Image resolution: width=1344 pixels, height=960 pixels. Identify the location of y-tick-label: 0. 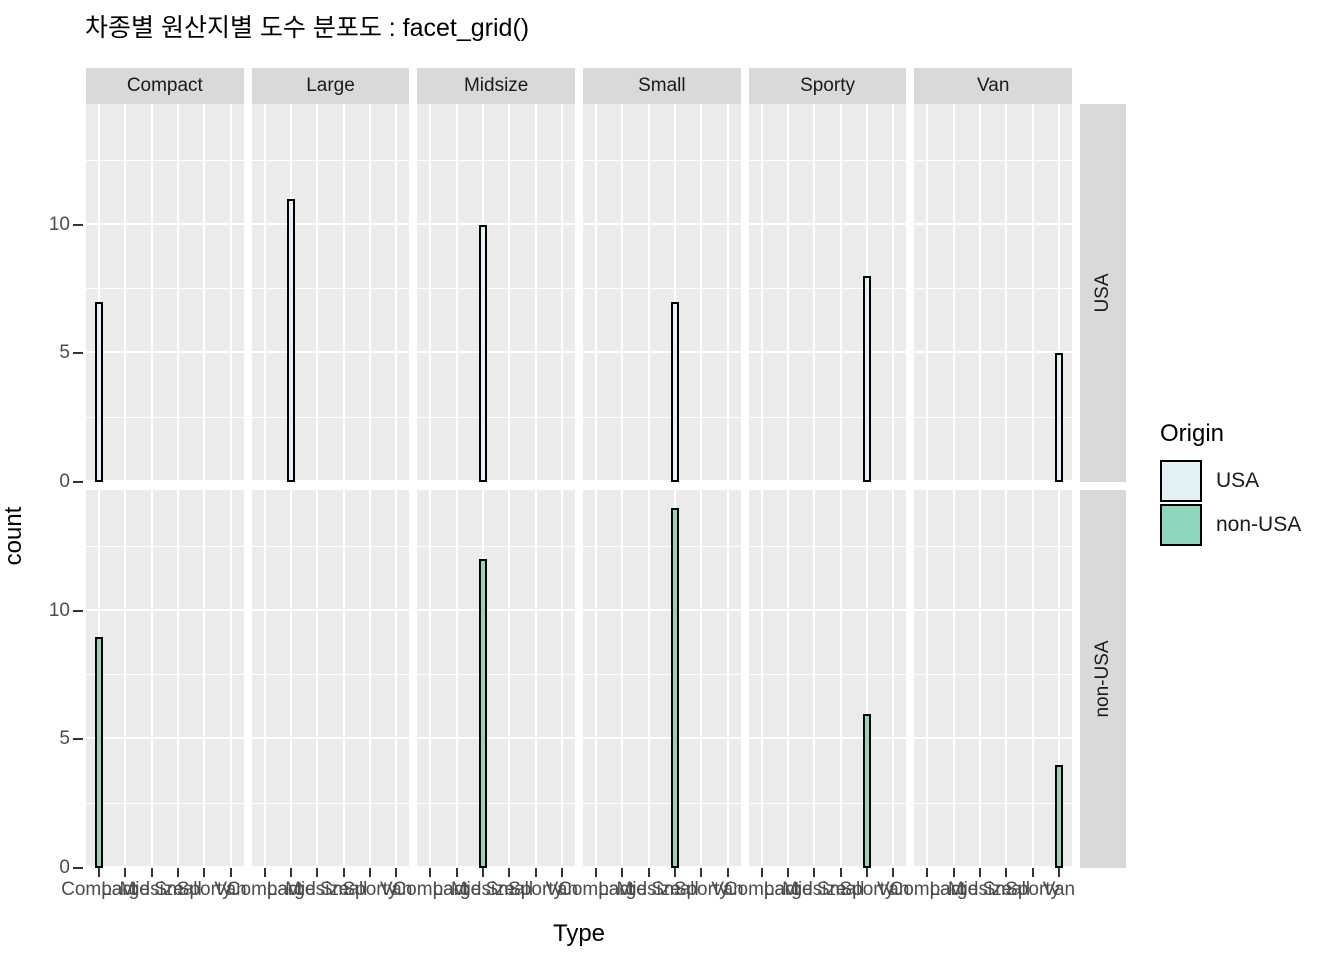
(64, 867).